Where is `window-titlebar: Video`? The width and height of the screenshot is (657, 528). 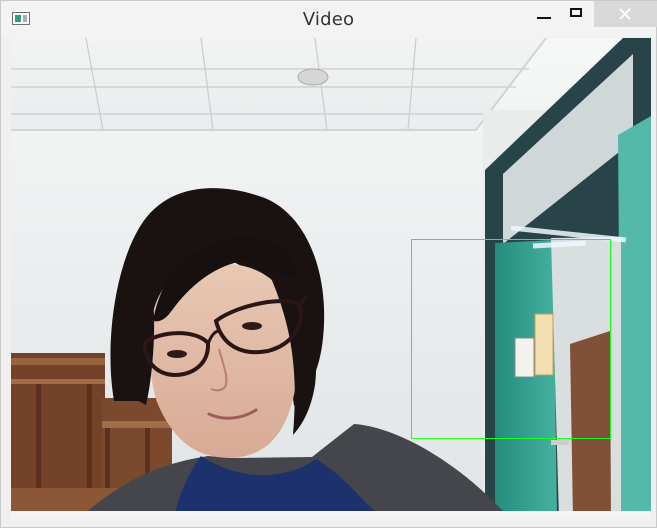
window-titlebar: Video is located at coordinates (329, 19).